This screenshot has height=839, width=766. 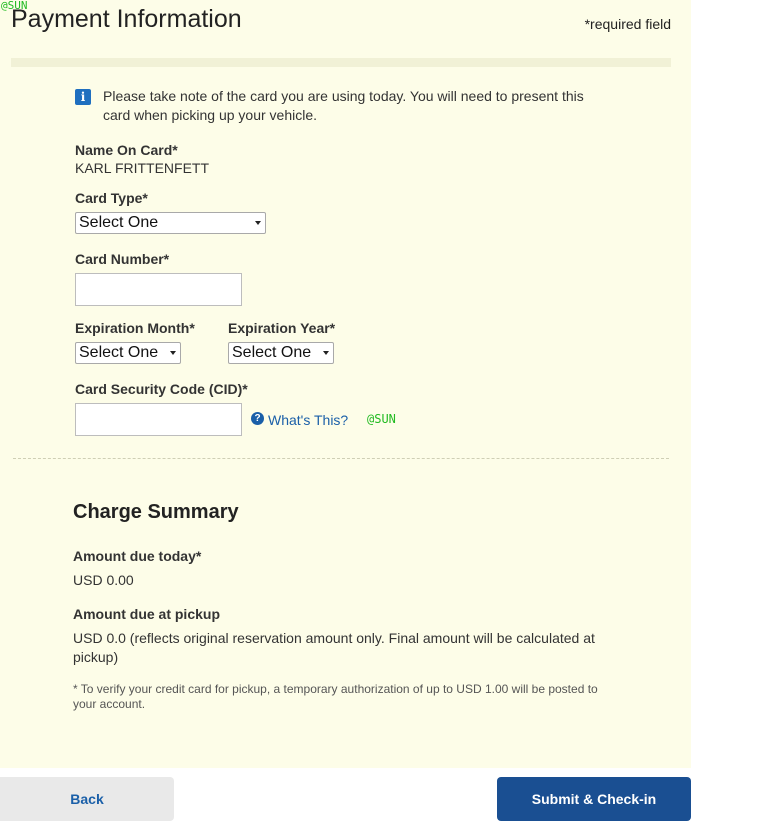 What do you see at coordinates (126, 19) in the screenshot?
I see `page-title: Payment Information` at bounding box center [126, 19].